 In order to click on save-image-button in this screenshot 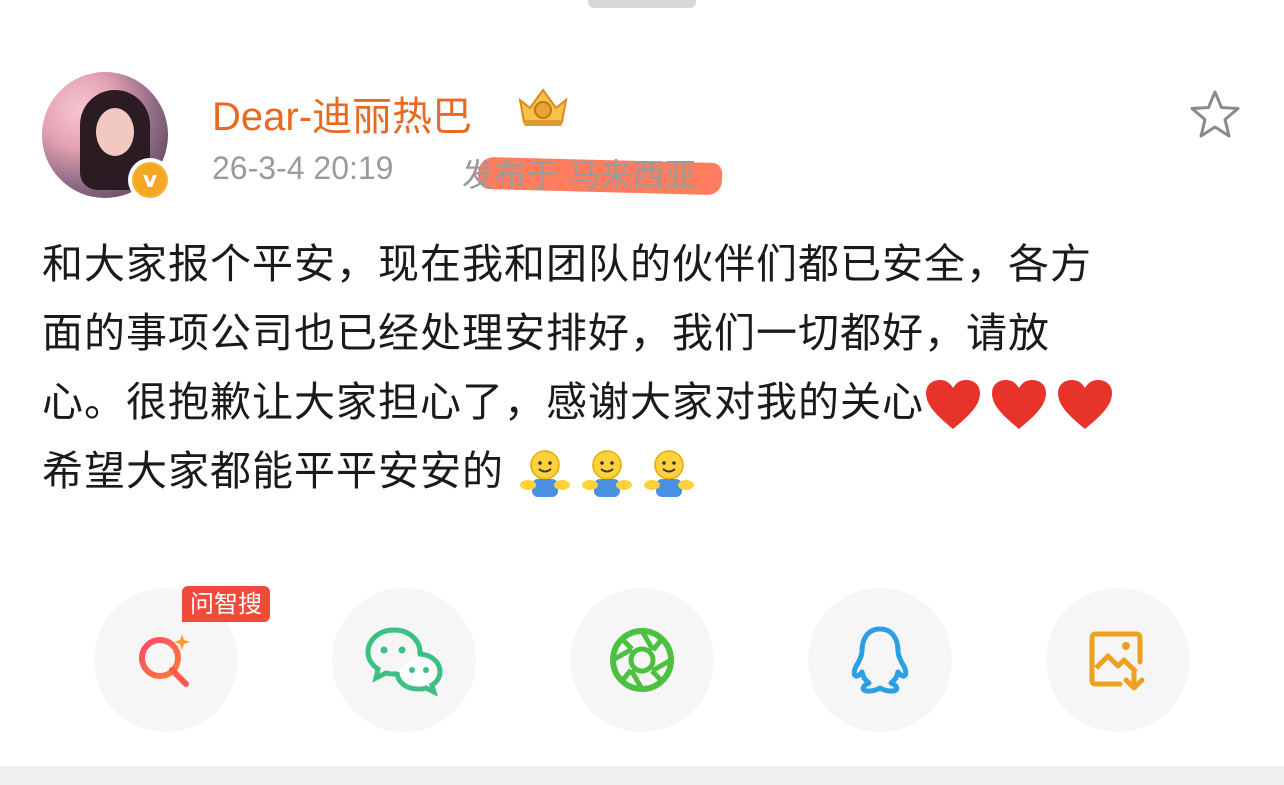, I will do `click(1118, 660)`.